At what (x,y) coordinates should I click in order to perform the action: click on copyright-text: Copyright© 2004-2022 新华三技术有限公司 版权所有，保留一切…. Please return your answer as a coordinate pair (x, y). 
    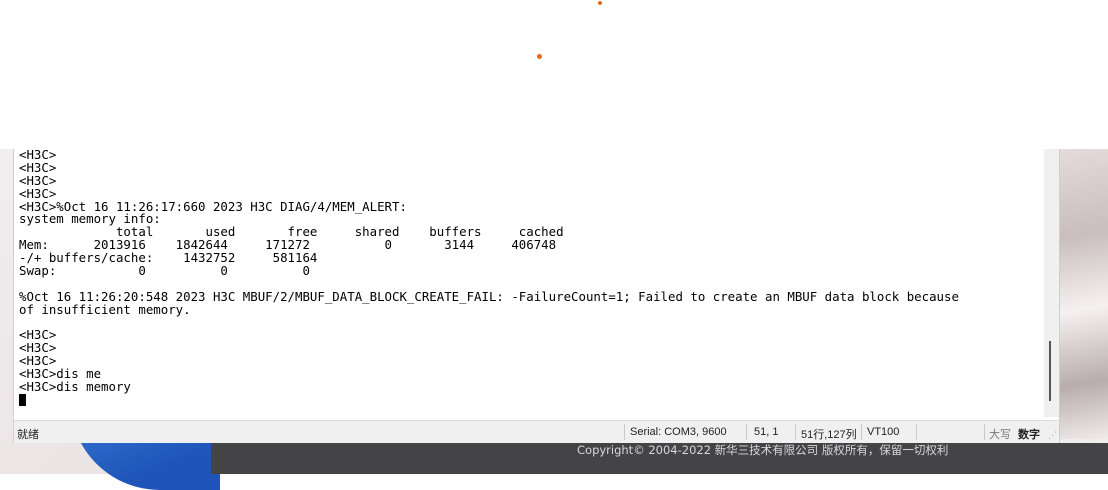
    Looking at the image, I should click on (763, 450).